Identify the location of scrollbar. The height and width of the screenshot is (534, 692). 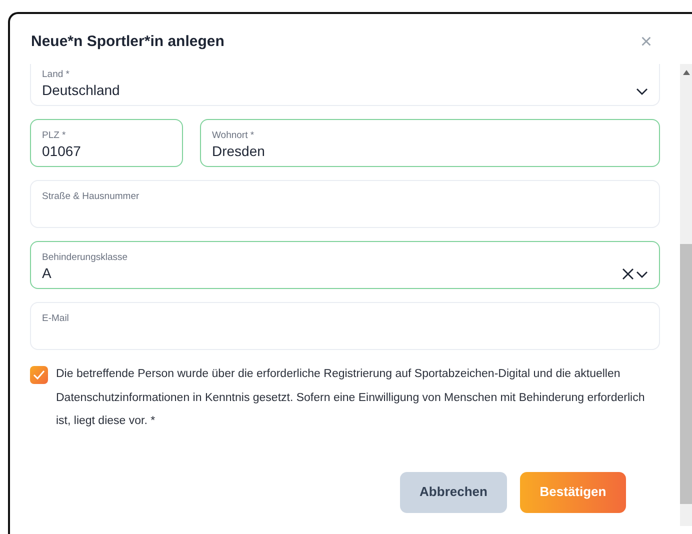
(686, 295).